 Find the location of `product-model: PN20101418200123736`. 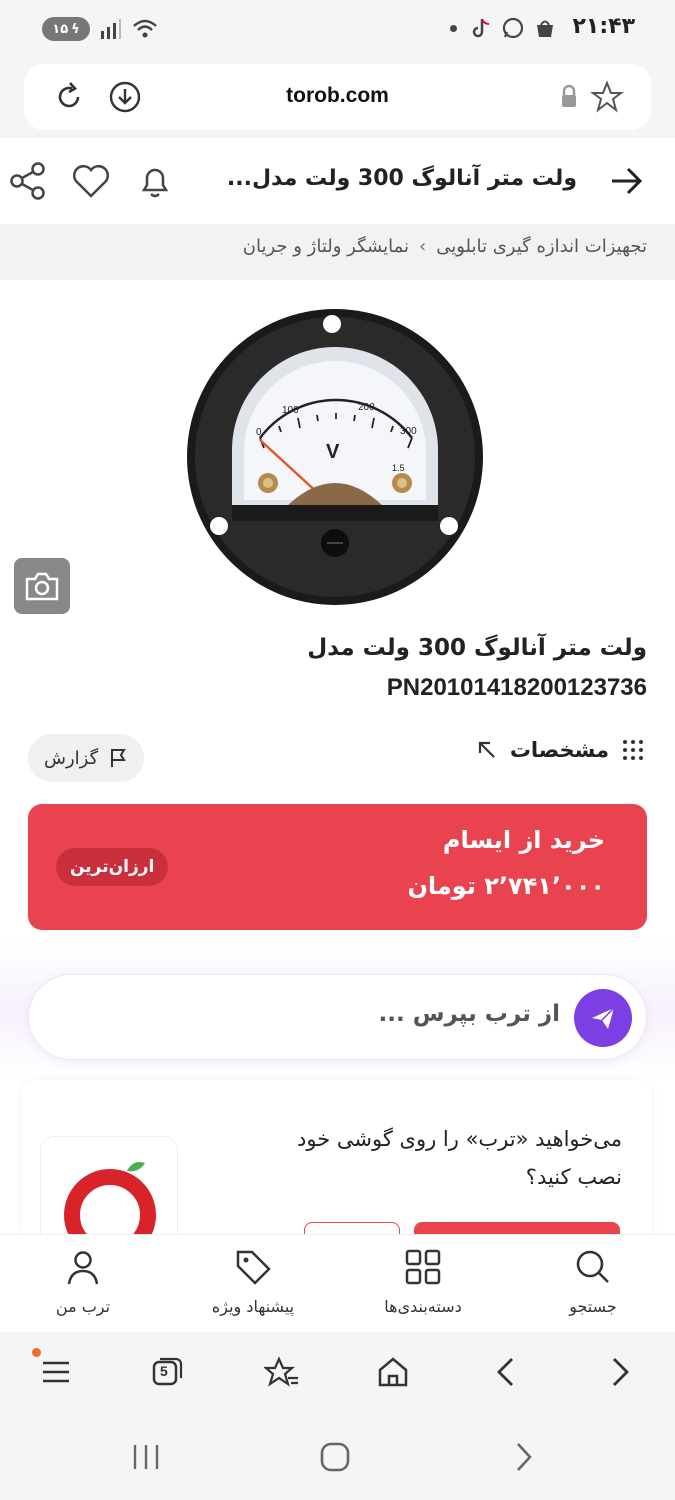

product-model: PN20101418200123736 is located at coordinates (516, 687).